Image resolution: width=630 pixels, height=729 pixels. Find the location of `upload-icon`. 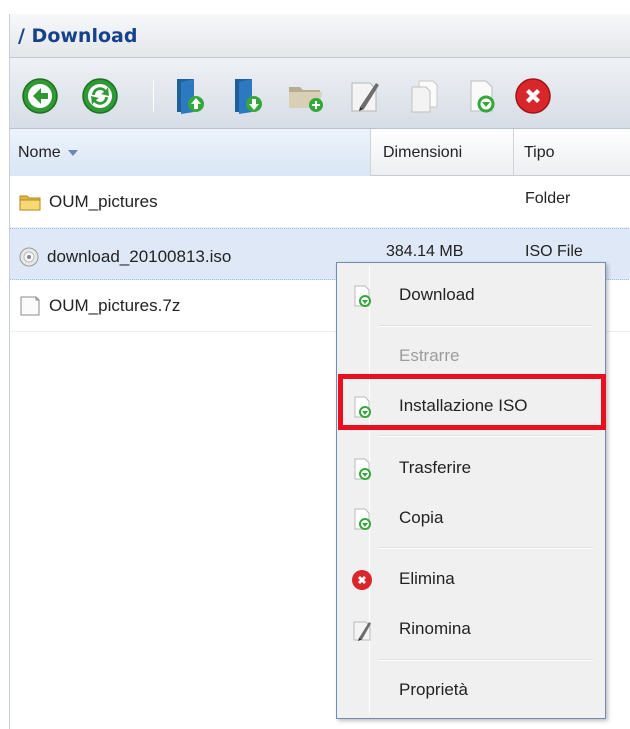

upload-icon is located at coordinates (190, 96).